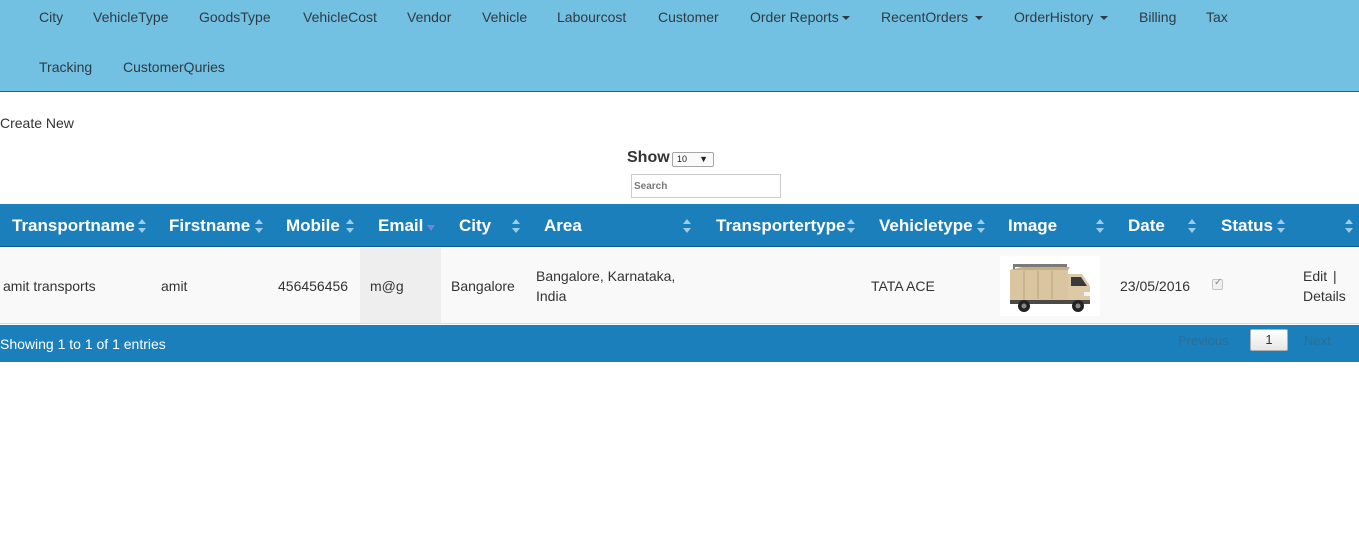 This screenshot has height=538, width=1359. What do you see at coordinates (209, 225) in the screenshot?
I see `column-header-firstname: Firstname` at bounding box center [209, 225].